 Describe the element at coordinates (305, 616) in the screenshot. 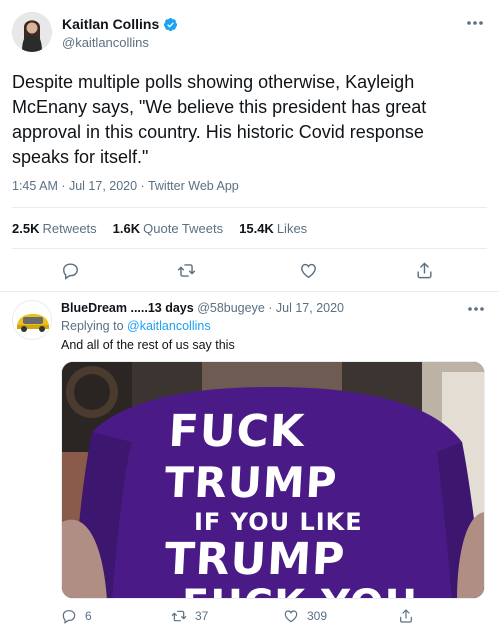

I see `reply-like-button: 309` at that location.